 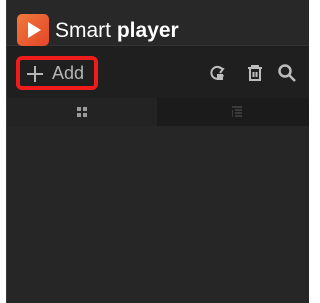 I want to click on list-icon, so click(x=237, y=111).